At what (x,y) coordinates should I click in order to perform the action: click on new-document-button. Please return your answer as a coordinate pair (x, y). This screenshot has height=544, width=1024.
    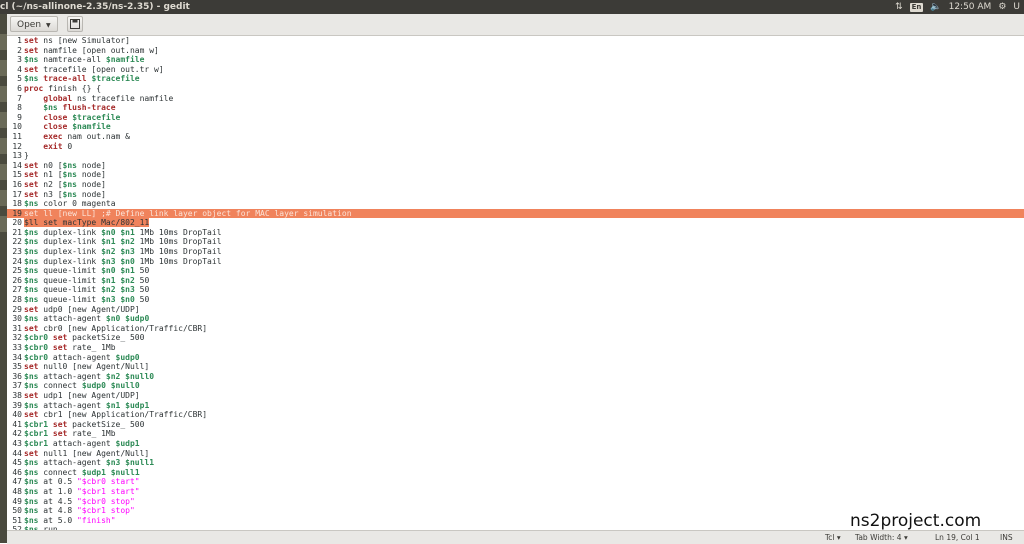
    Looking at the image, I should click on (75, 24).